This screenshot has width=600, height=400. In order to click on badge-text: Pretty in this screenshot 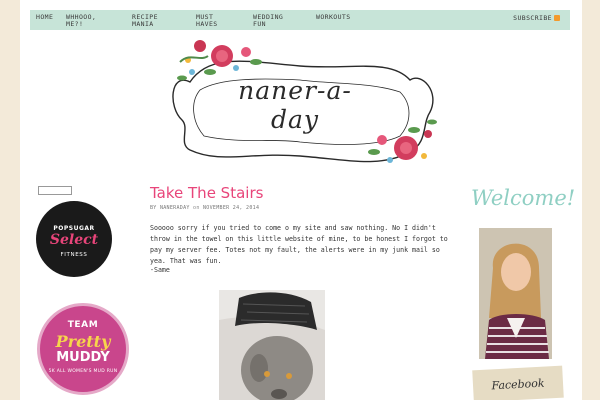, I will do `click(83, 341)`.